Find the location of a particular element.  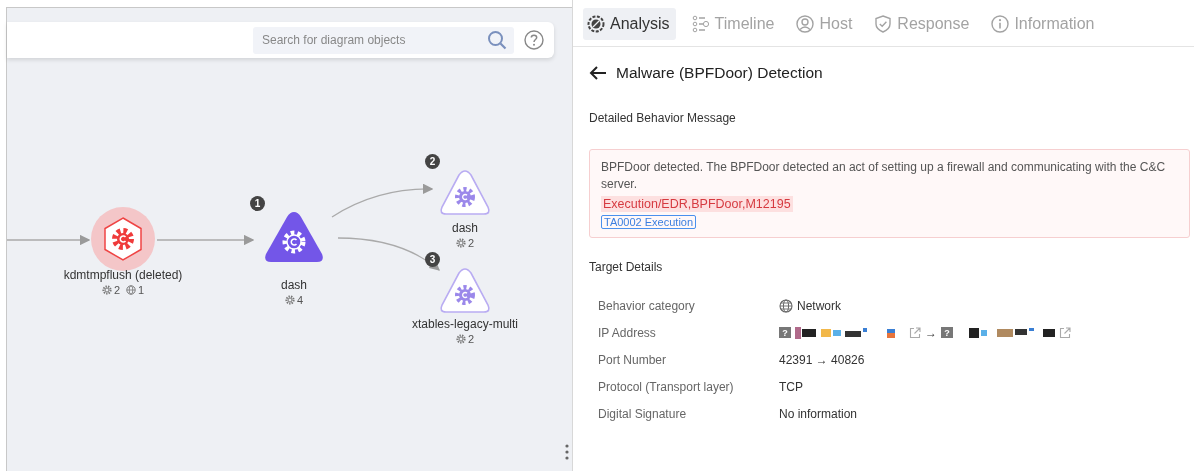

field-value: No information is located at coordinates (818, 413).